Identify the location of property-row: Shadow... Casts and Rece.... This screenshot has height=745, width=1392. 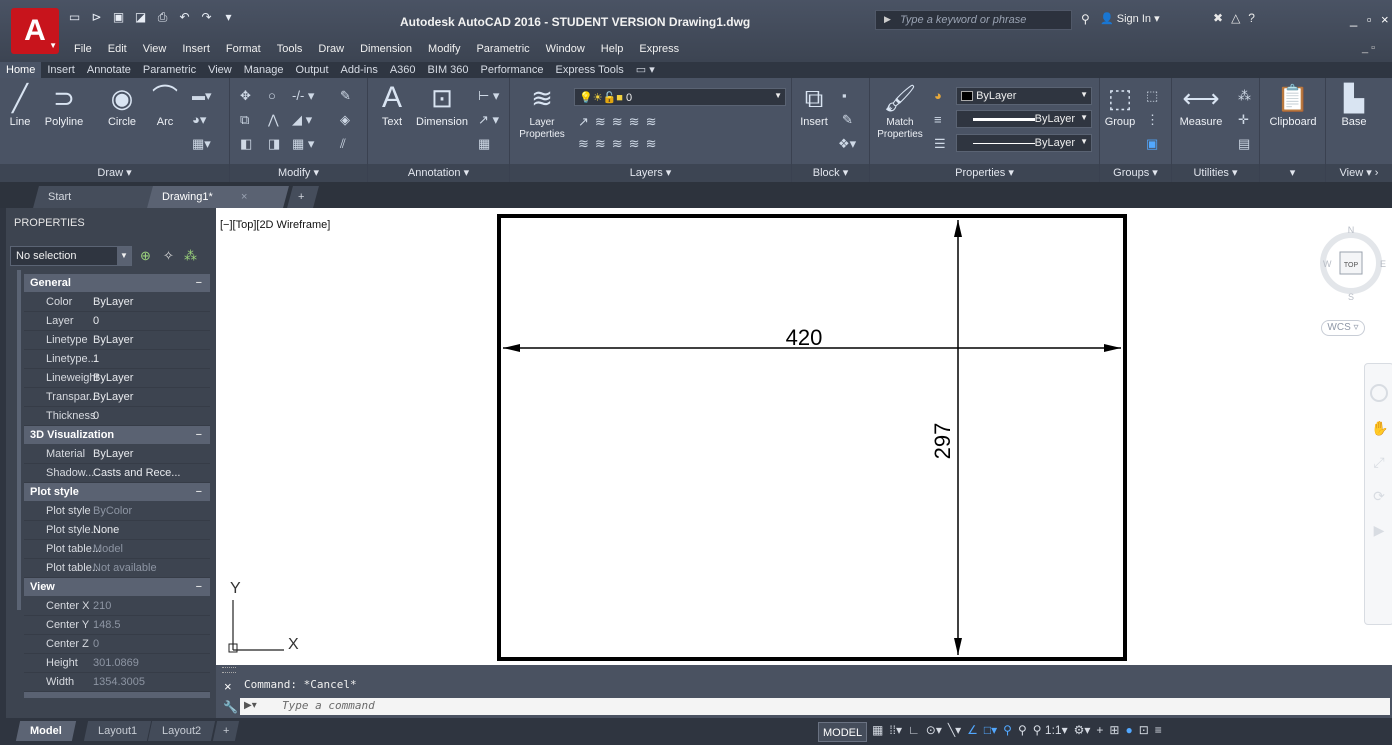
(117, 473).